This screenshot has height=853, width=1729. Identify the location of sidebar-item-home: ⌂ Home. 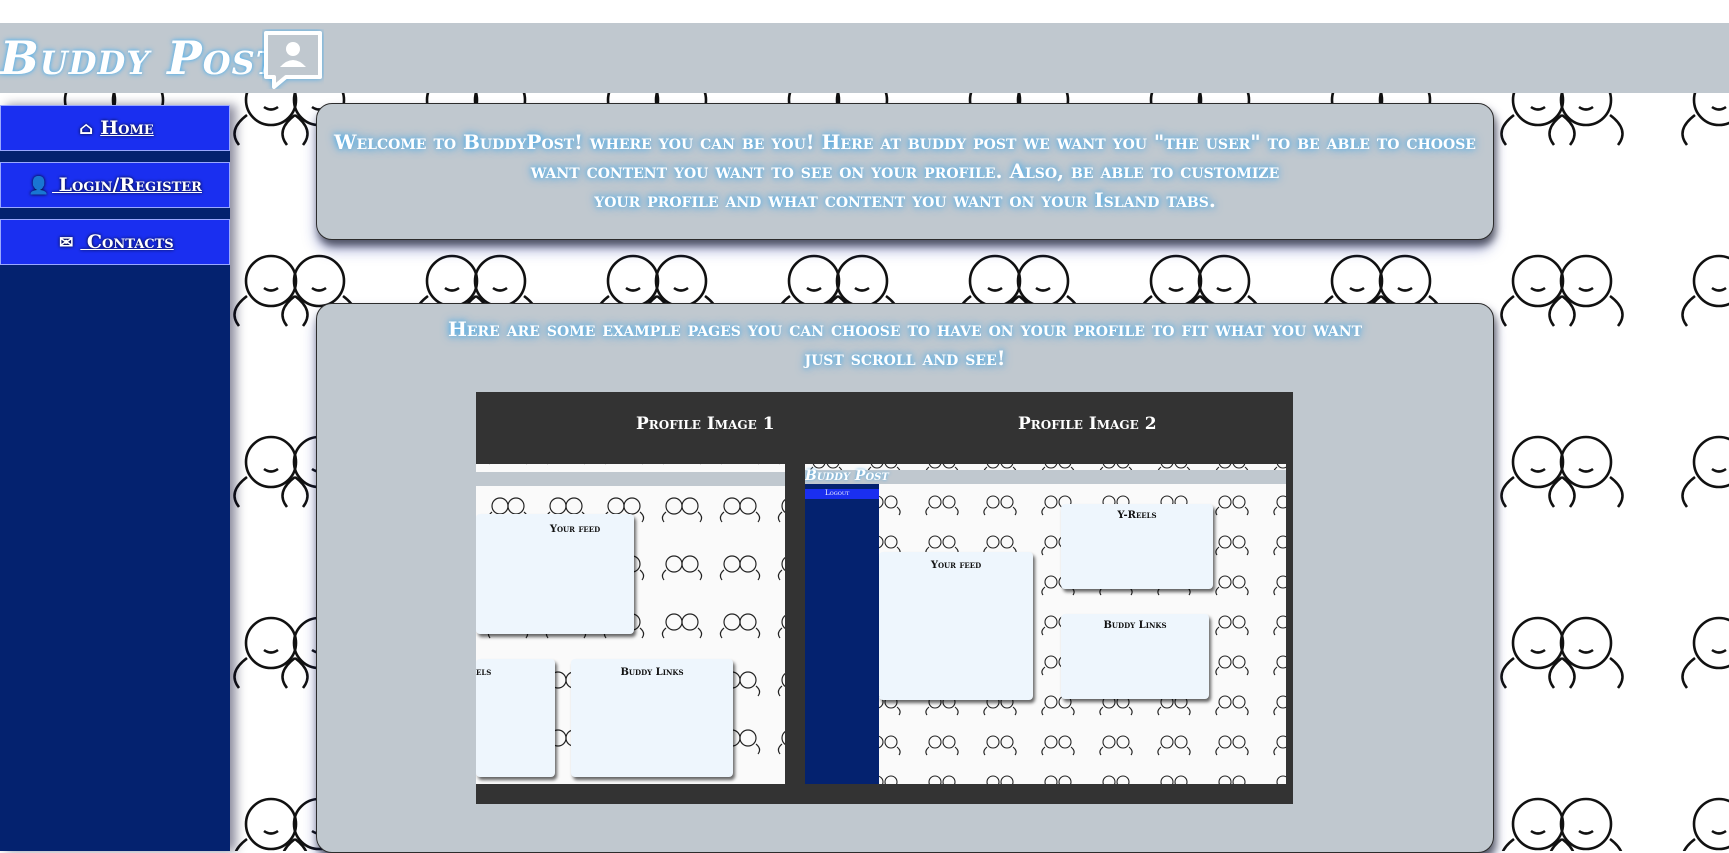
(115, 128).